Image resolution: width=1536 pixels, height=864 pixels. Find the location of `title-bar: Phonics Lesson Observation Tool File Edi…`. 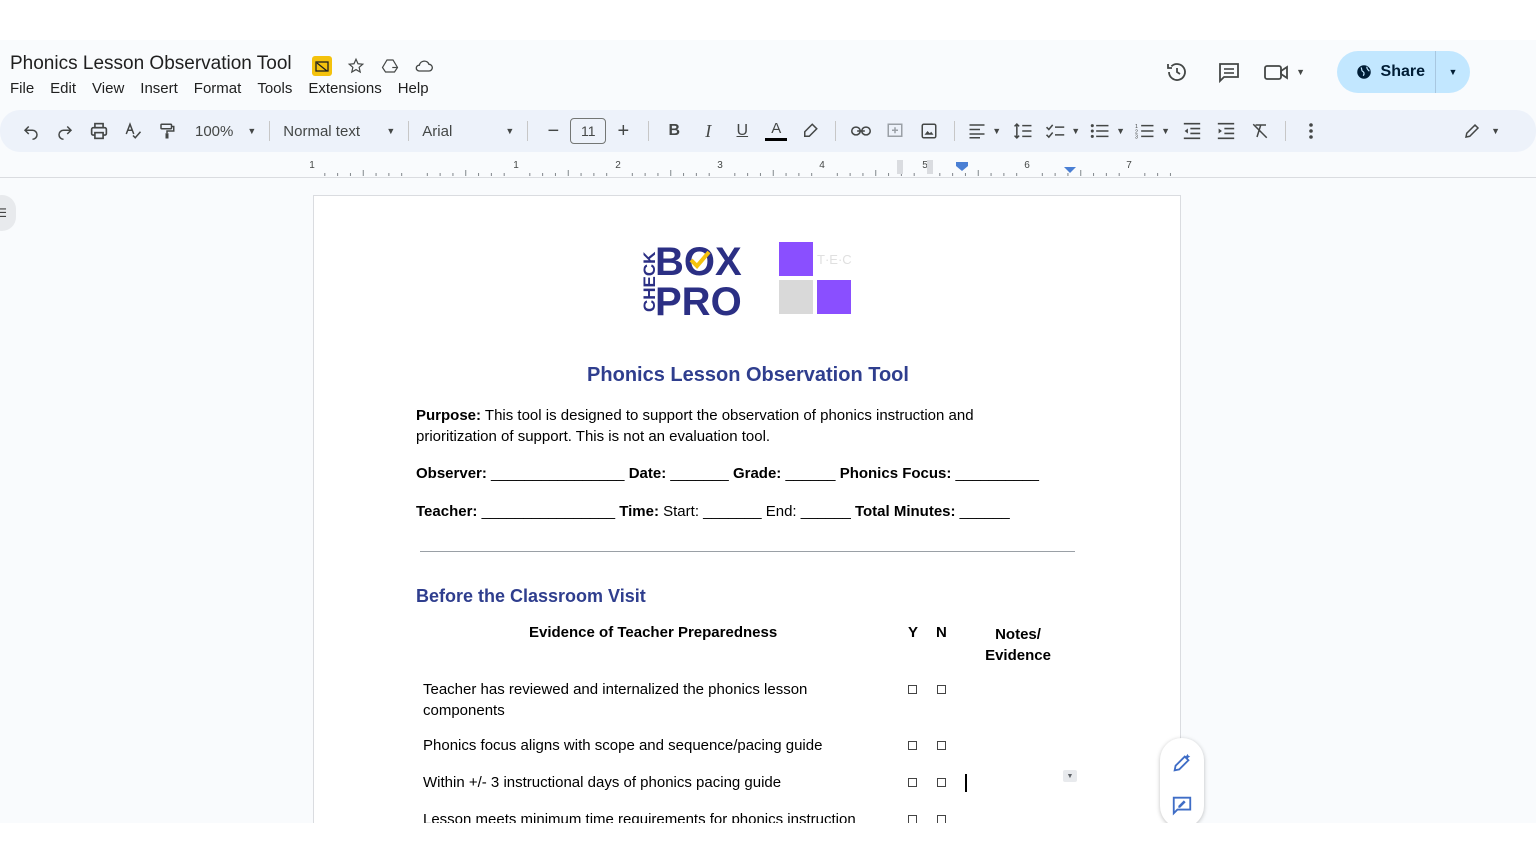

title-bar: Phonics Lesson Observation Tool File Edi… is located at coordinates (768, 74).